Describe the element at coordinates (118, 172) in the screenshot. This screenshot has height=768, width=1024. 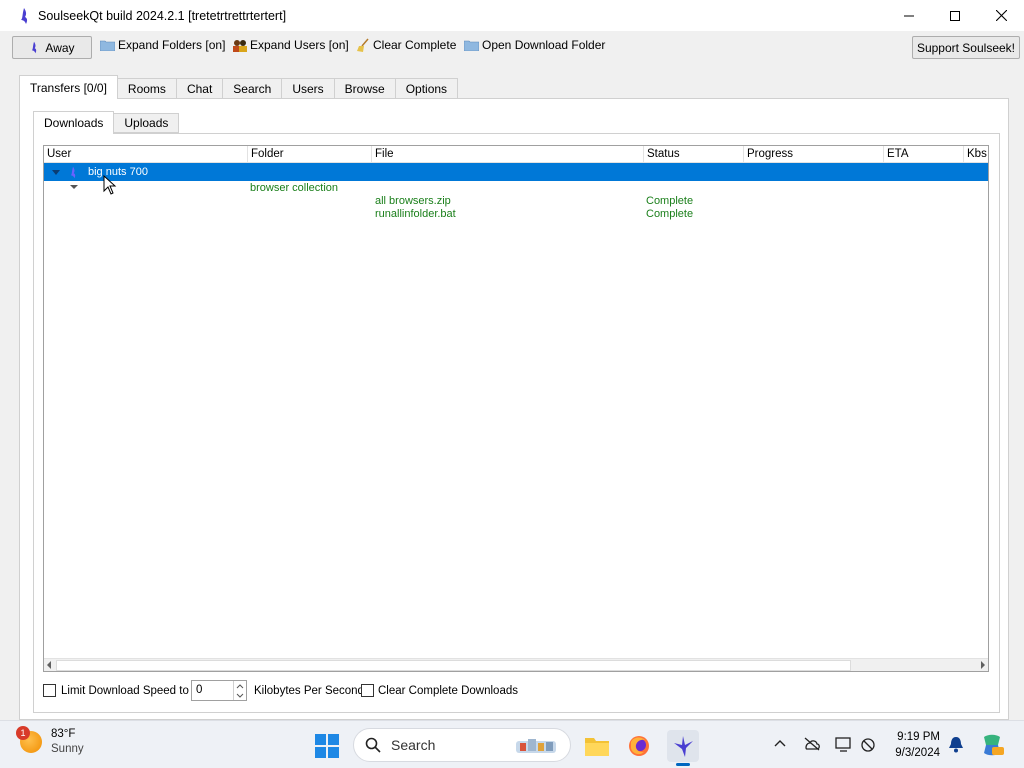
I see `username: big nuts 700` at that location.